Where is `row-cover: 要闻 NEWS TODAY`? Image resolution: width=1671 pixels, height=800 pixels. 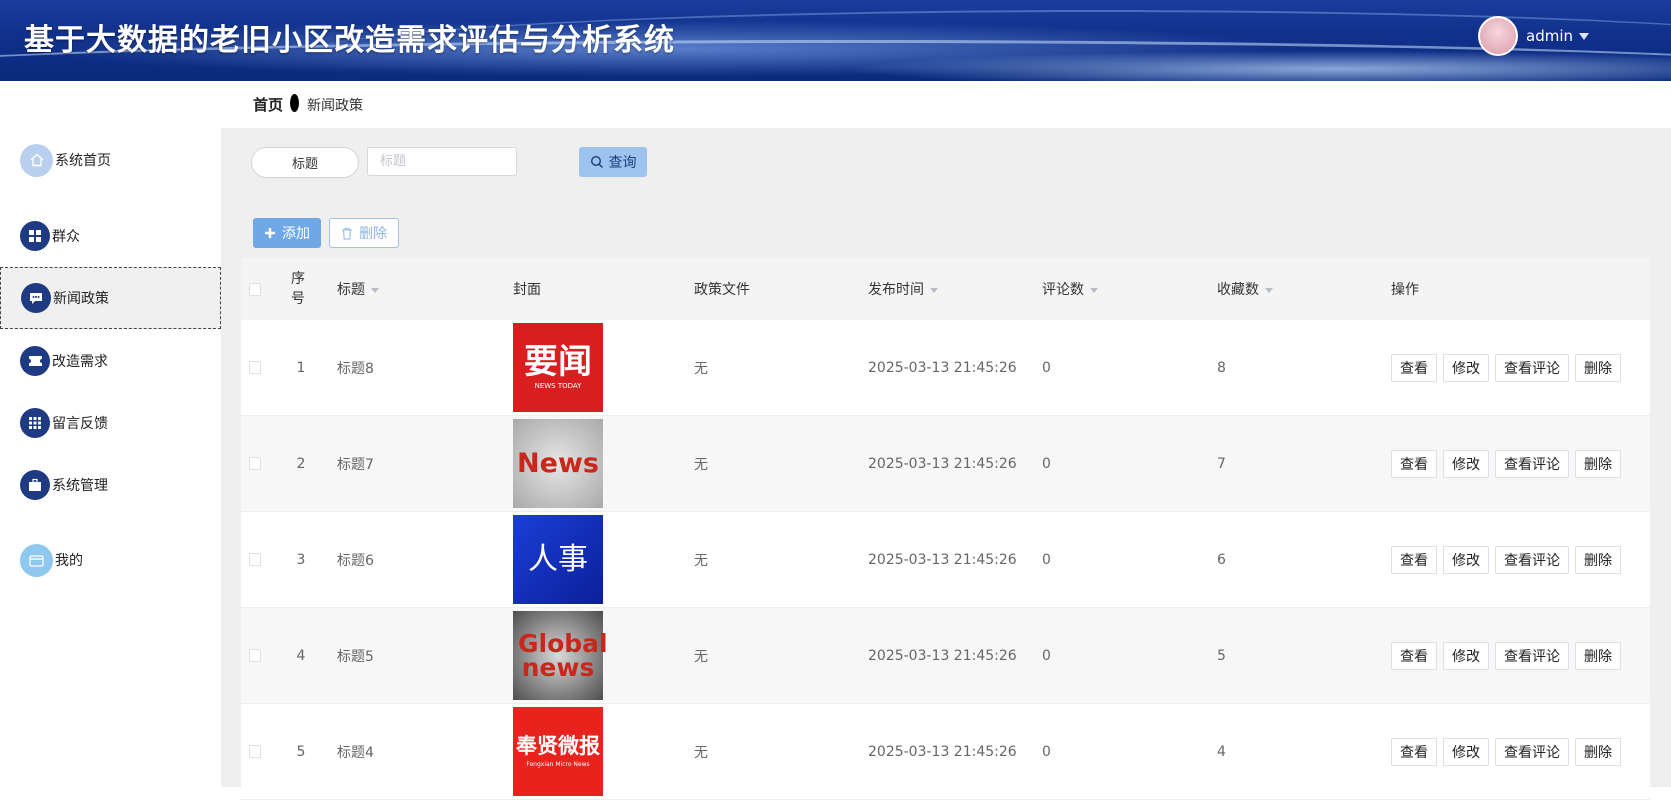 row-cover: 要闻 NEWS TODAY is located at coordinates (573, 367).